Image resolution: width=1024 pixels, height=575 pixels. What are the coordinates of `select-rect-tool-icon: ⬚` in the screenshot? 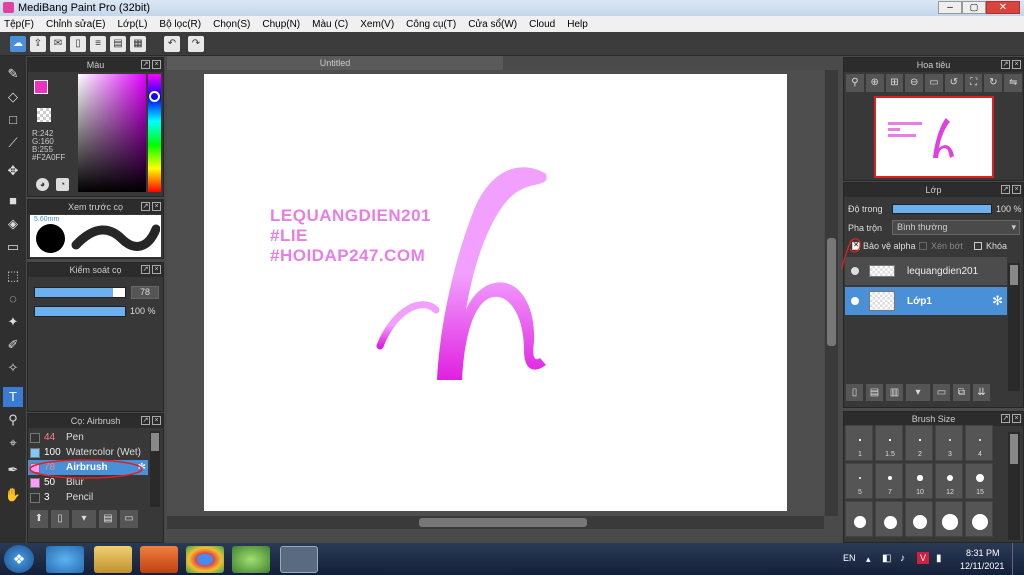 It's located at (13, 276).